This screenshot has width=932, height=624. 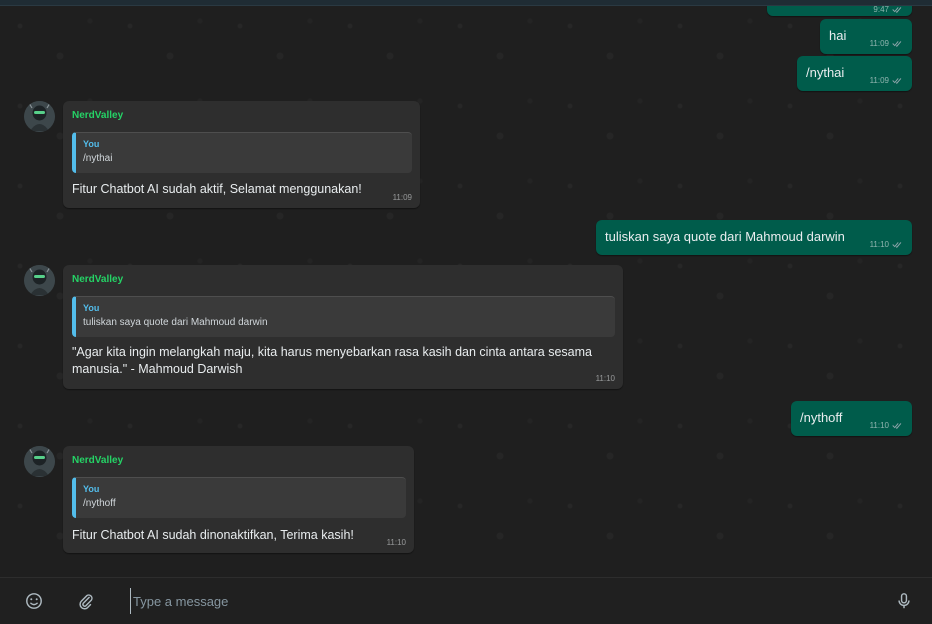 What do you see at coordinates (854, 73) in the screenshot?
I see `outgoing-message: /nythai 11:09` at bounding box center [854, 73].